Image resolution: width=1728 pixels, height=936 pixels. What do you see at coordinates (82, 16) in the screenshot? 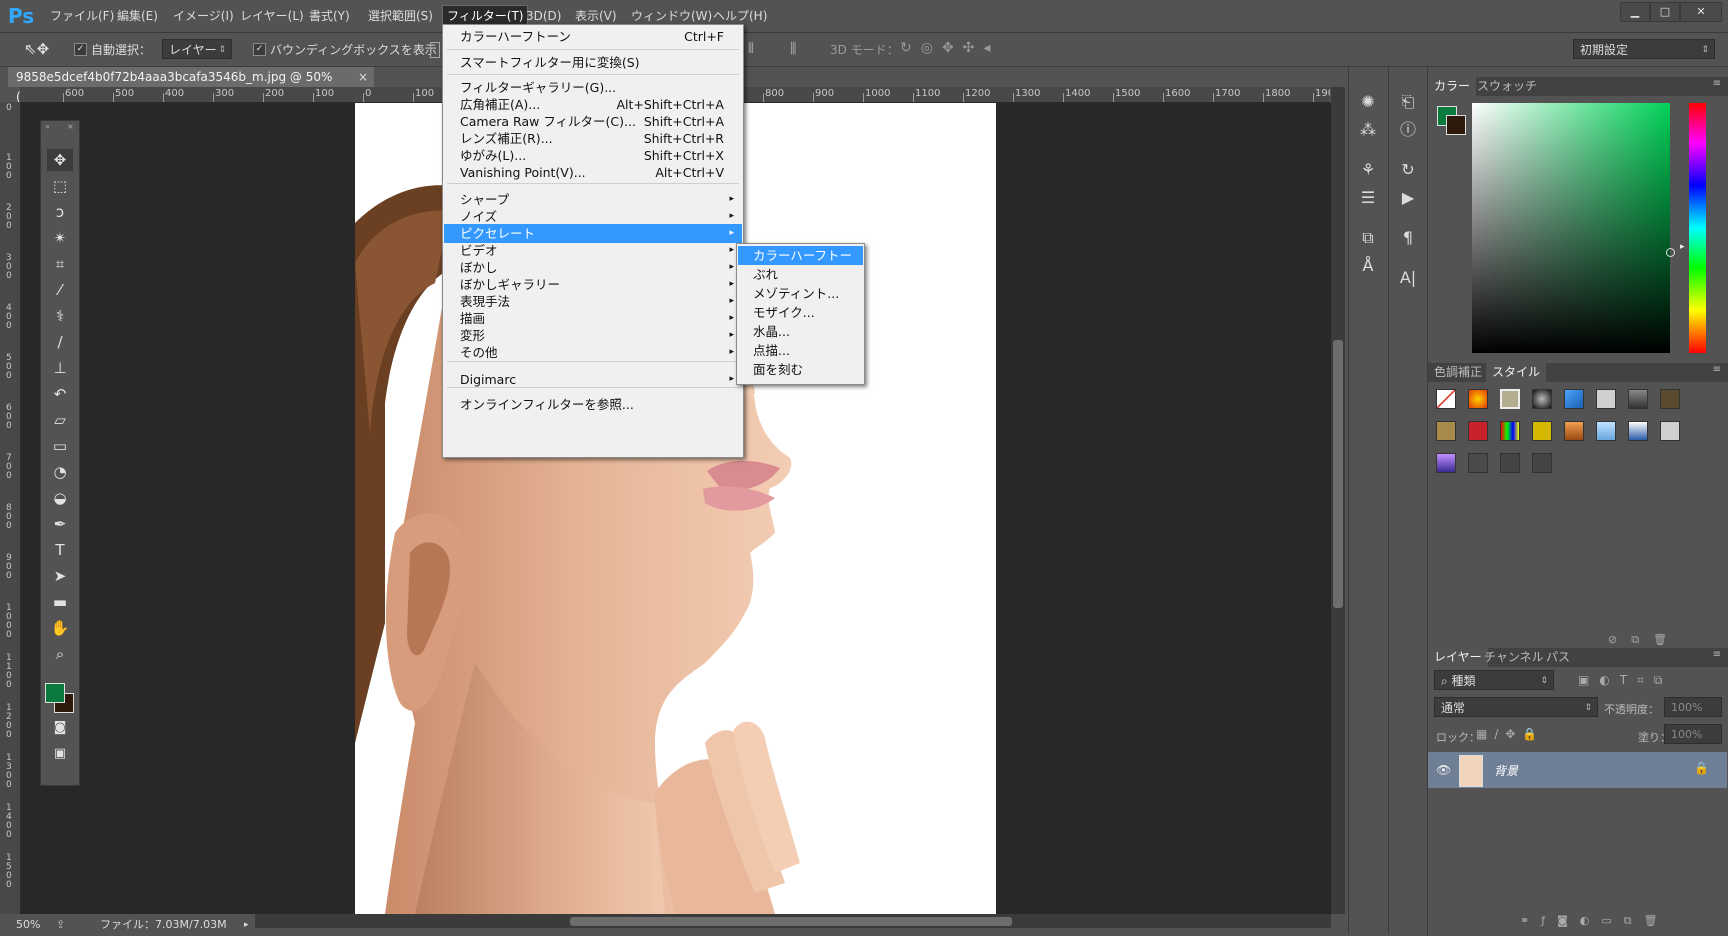
I see `menu-file: ファイル(F)` at bounding box center [82, 16].